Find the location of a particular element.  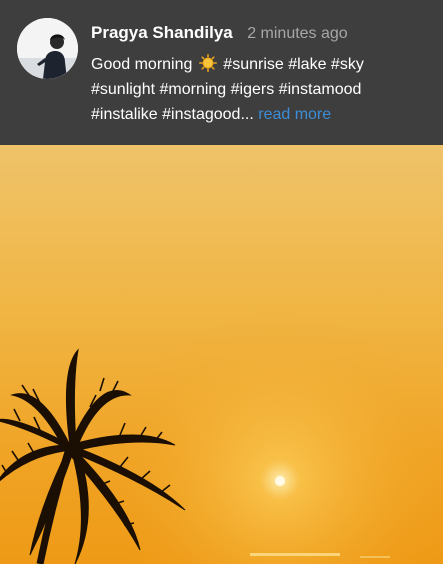

sun-emoji-icon is located at coordinates (207, 63).